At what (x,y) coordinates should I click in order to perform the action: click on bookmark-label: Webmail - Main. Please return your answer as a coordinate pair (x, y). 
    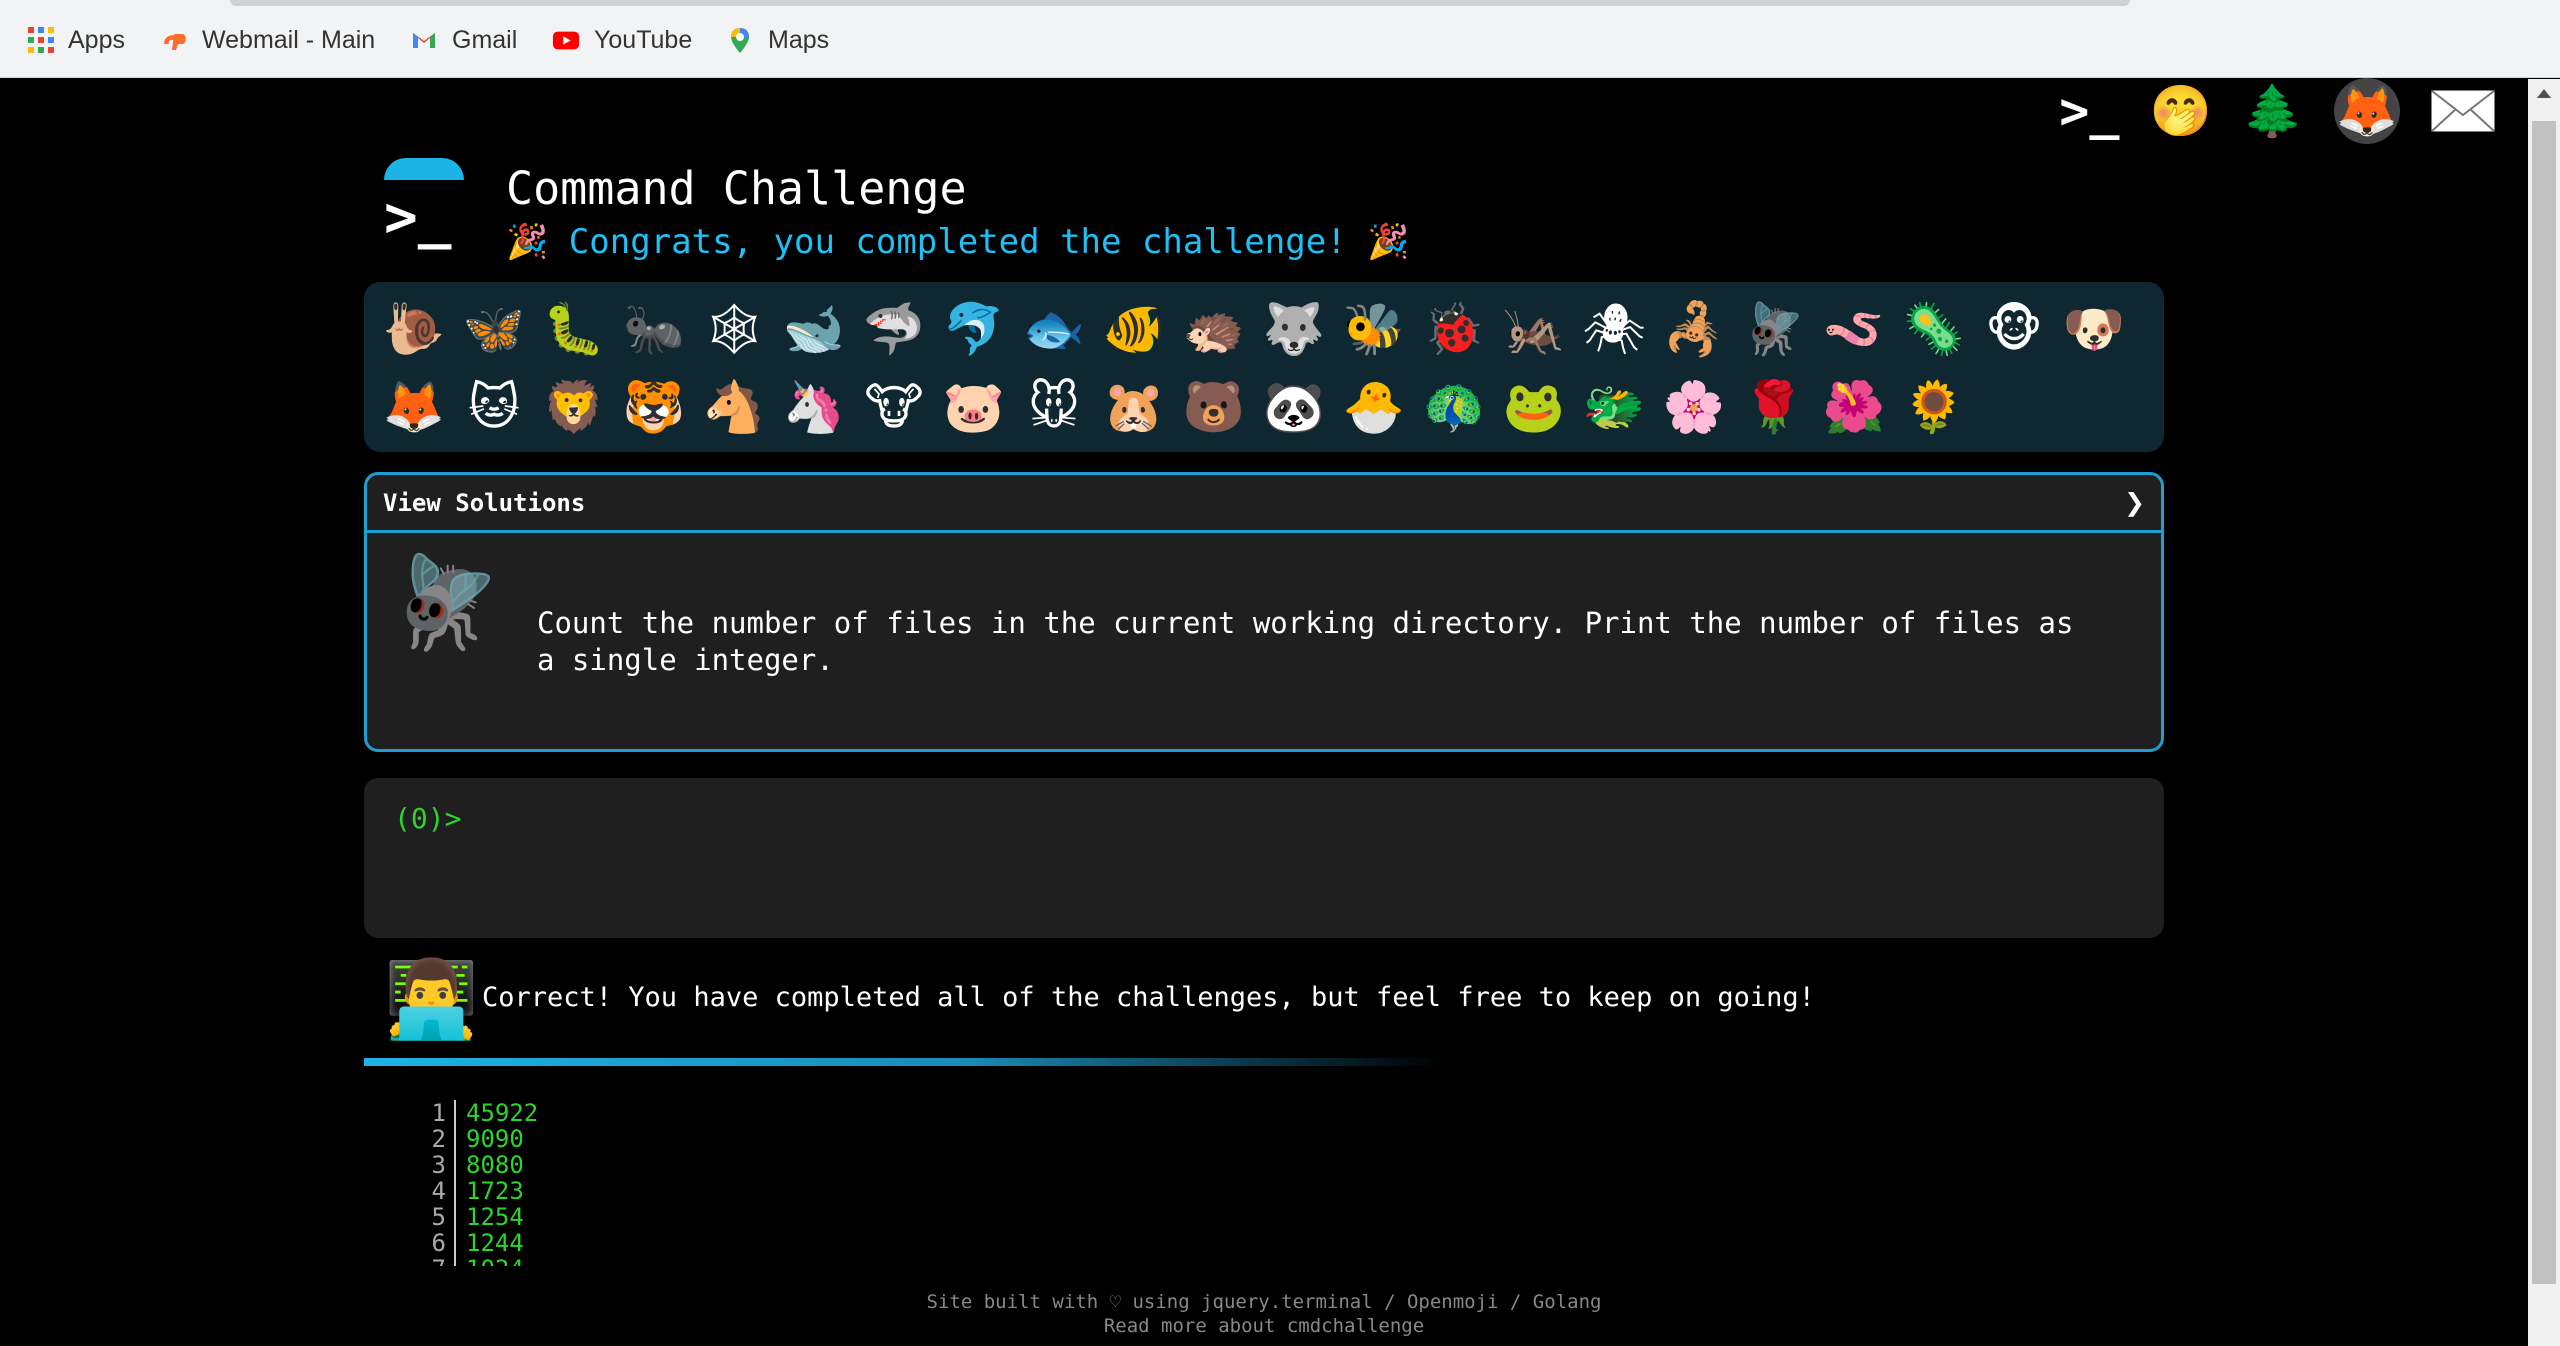
    Looking at the image, I should click on (289, 39).